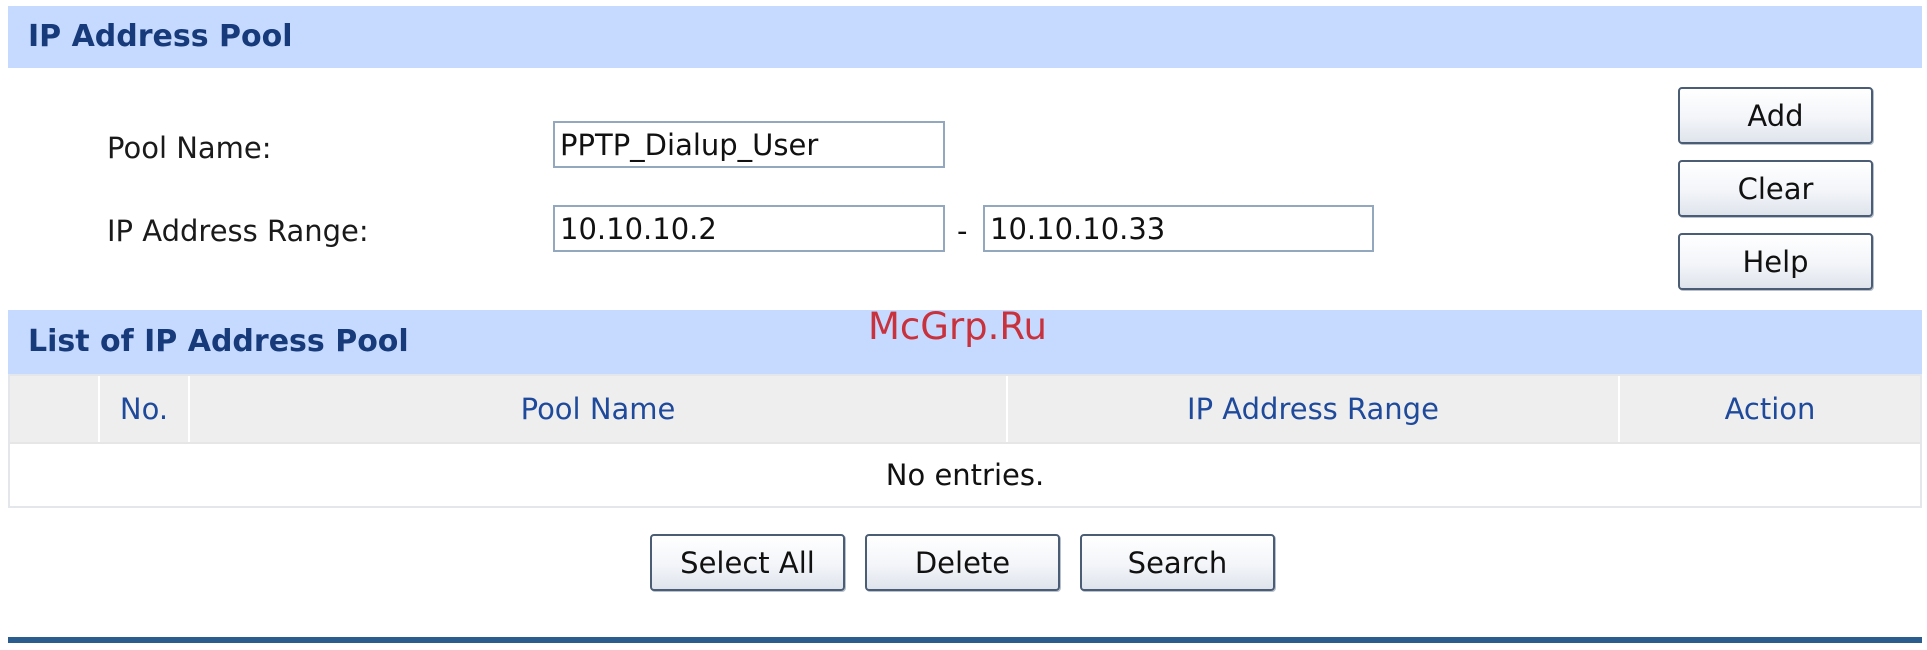 This screenshot has height=650, width=1927. Describe the element at coordinates (1775, 261) in the screenshot. I see `help-button: Help` at that location.